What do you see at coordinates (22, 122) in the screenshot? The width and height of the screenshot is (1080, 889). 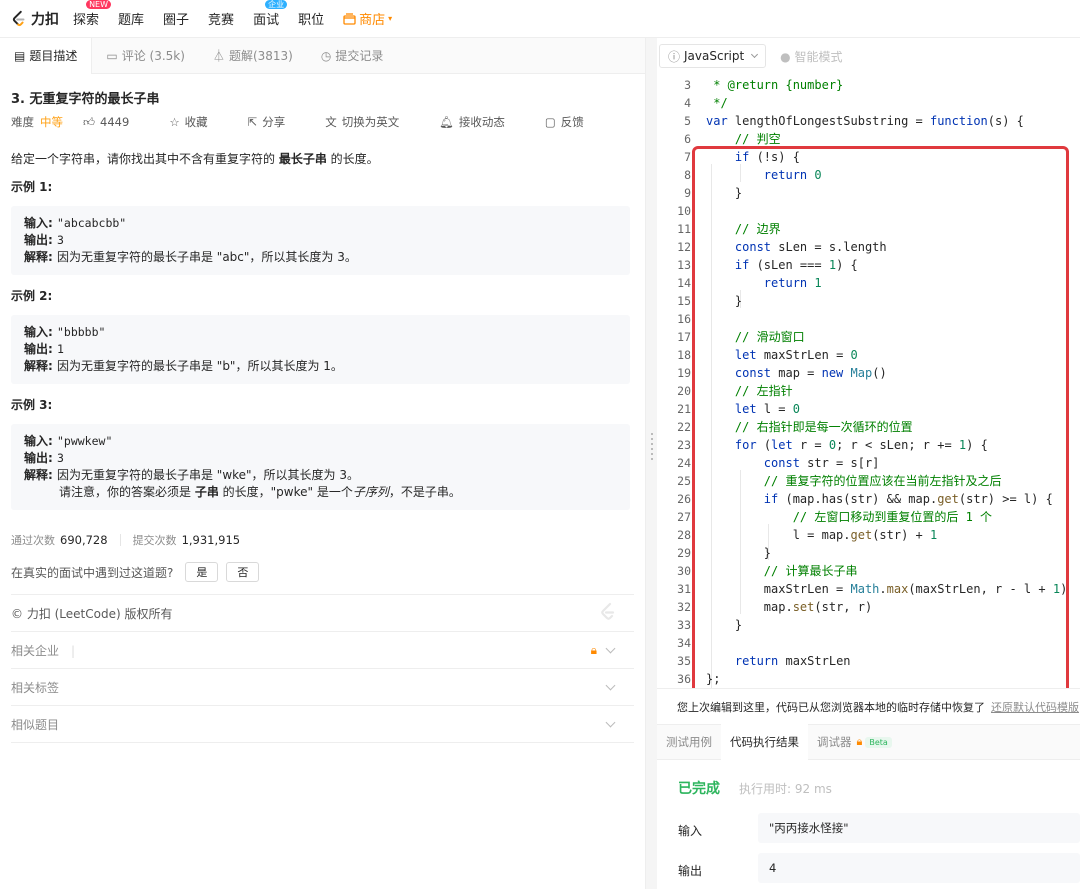 I see `difficulty-label: 难度` at bounding box center [22, 122].